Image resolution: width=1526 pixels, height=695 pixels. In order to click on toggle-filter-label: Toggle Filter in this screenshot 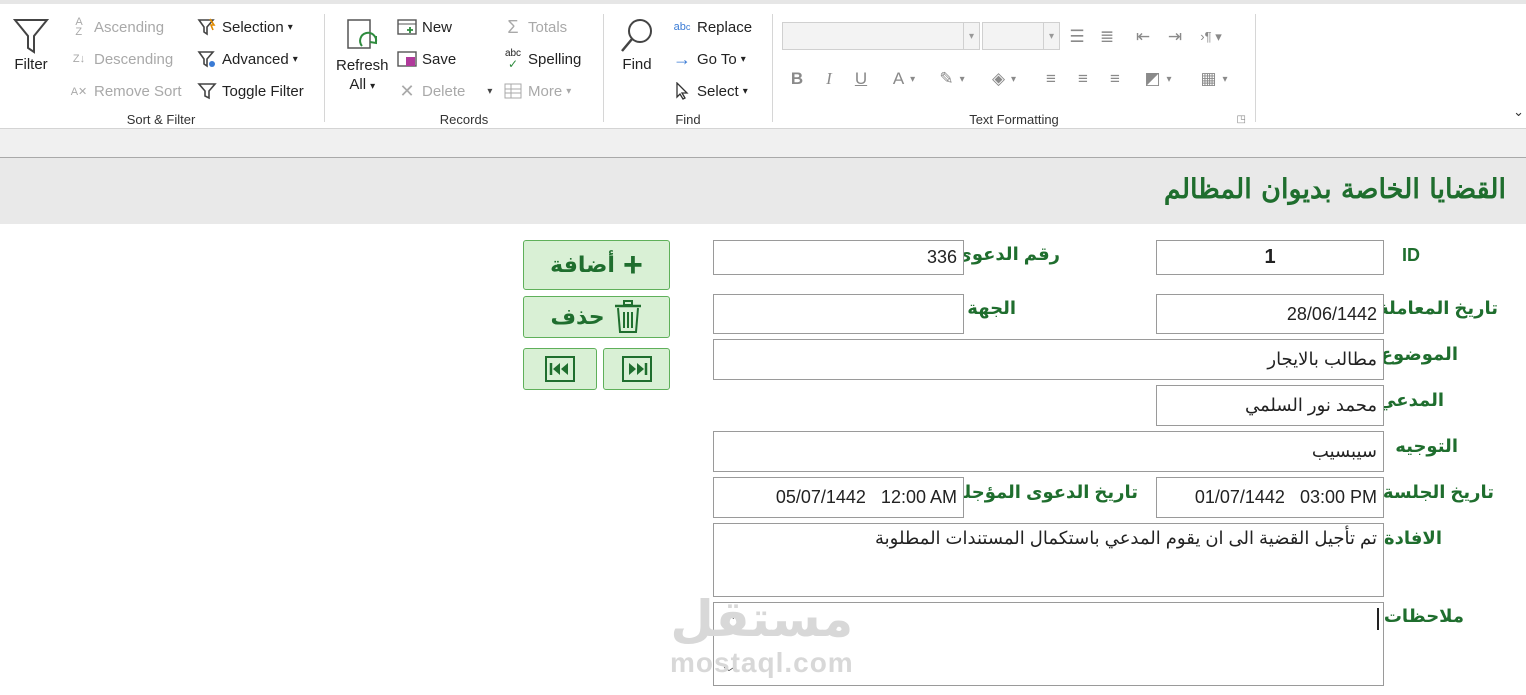, I will do `click(263, 91)`.